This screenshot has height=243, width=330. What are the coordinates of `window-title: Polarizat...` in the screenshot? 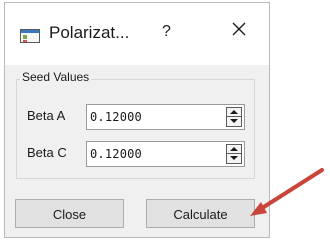 It's located at (89, 32).